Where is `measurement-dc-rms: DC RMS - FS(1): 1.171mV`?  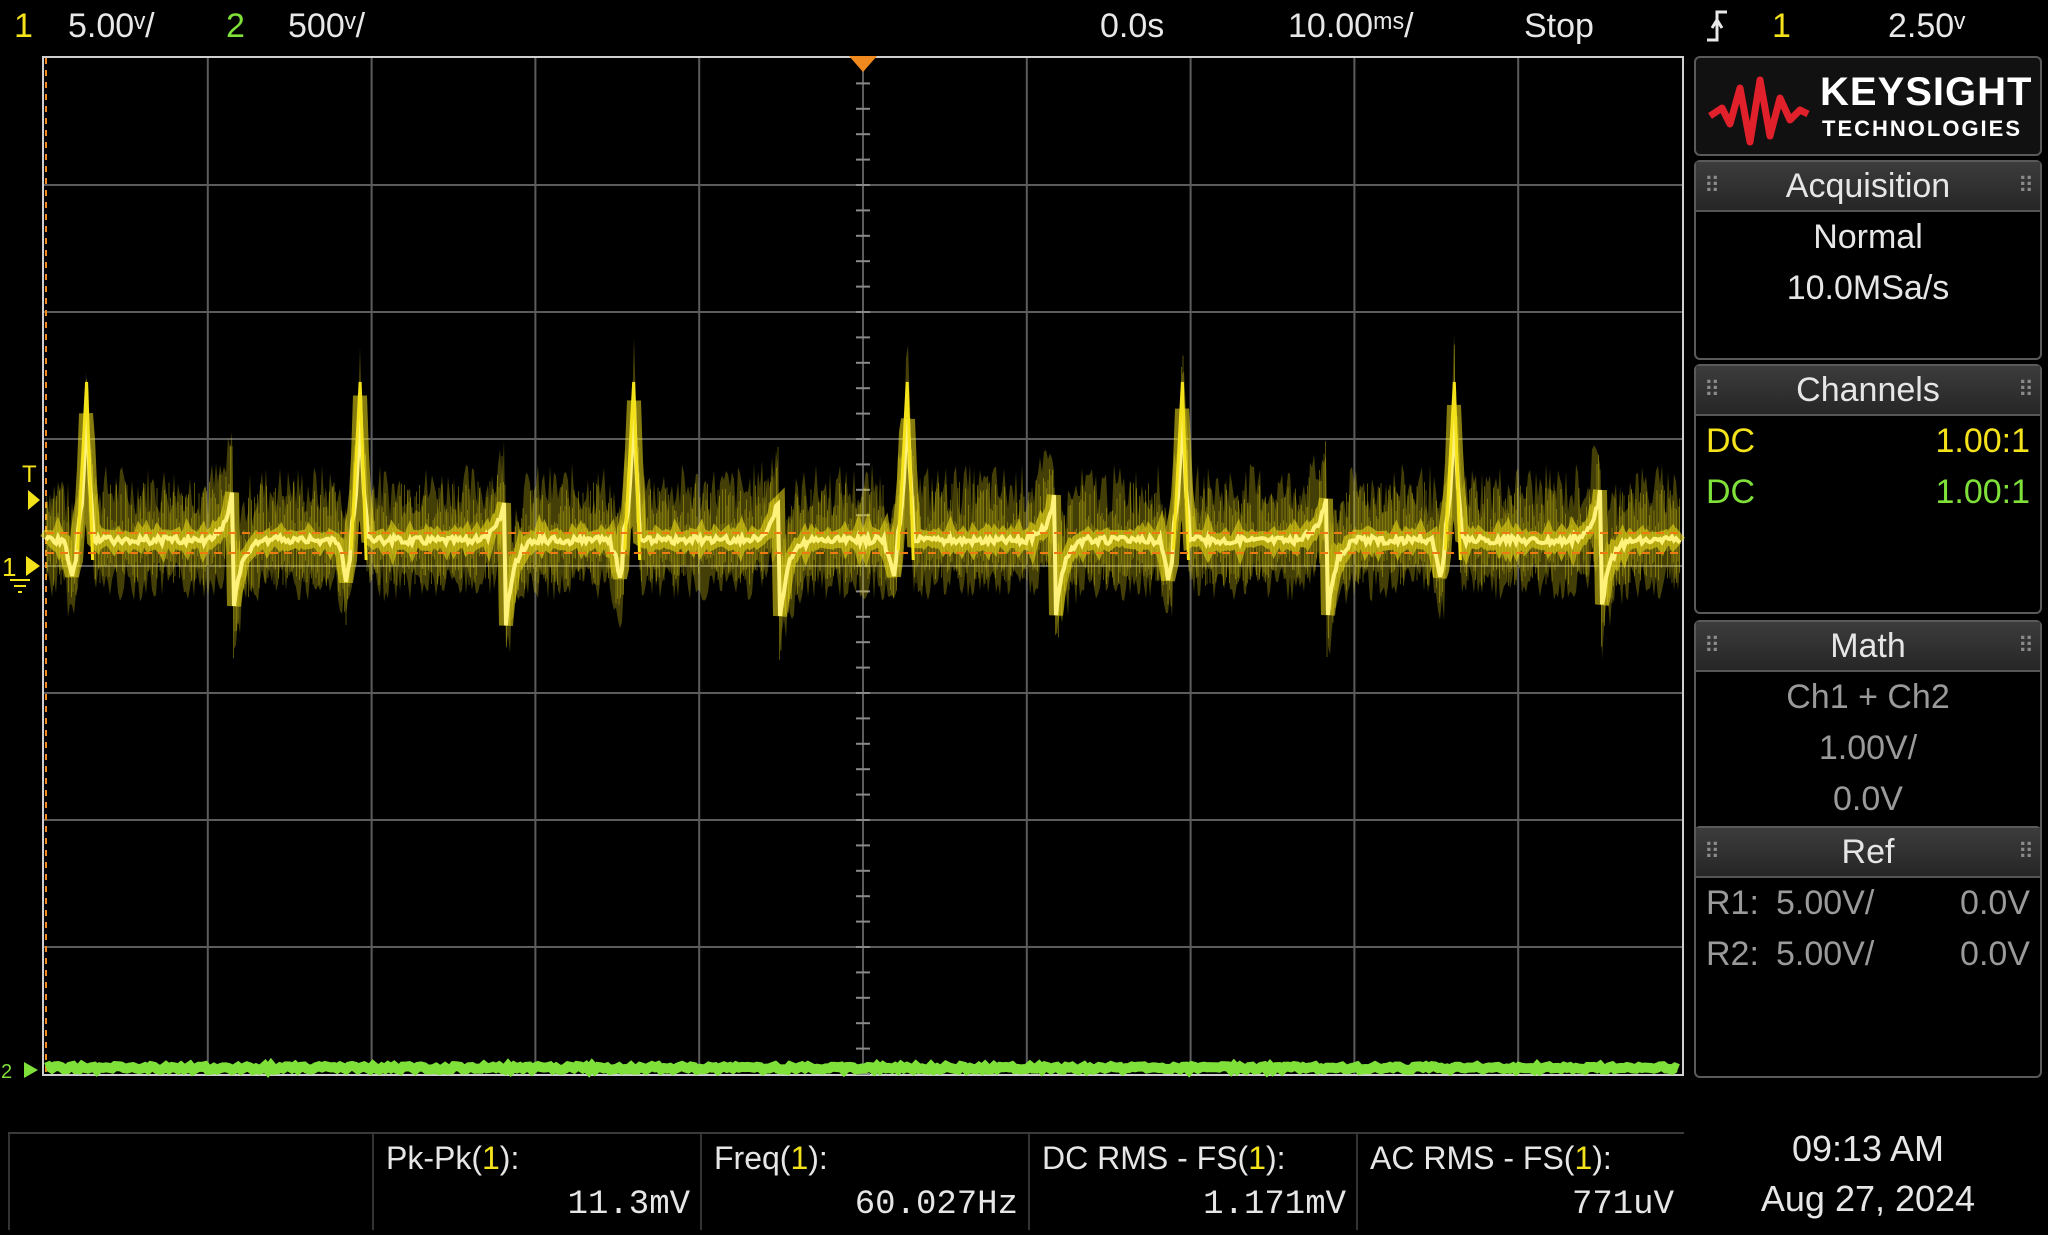 measurement-dc-rms: DC RMS - FS(1): 1.171mV is located at coordinates (1192, 1182).